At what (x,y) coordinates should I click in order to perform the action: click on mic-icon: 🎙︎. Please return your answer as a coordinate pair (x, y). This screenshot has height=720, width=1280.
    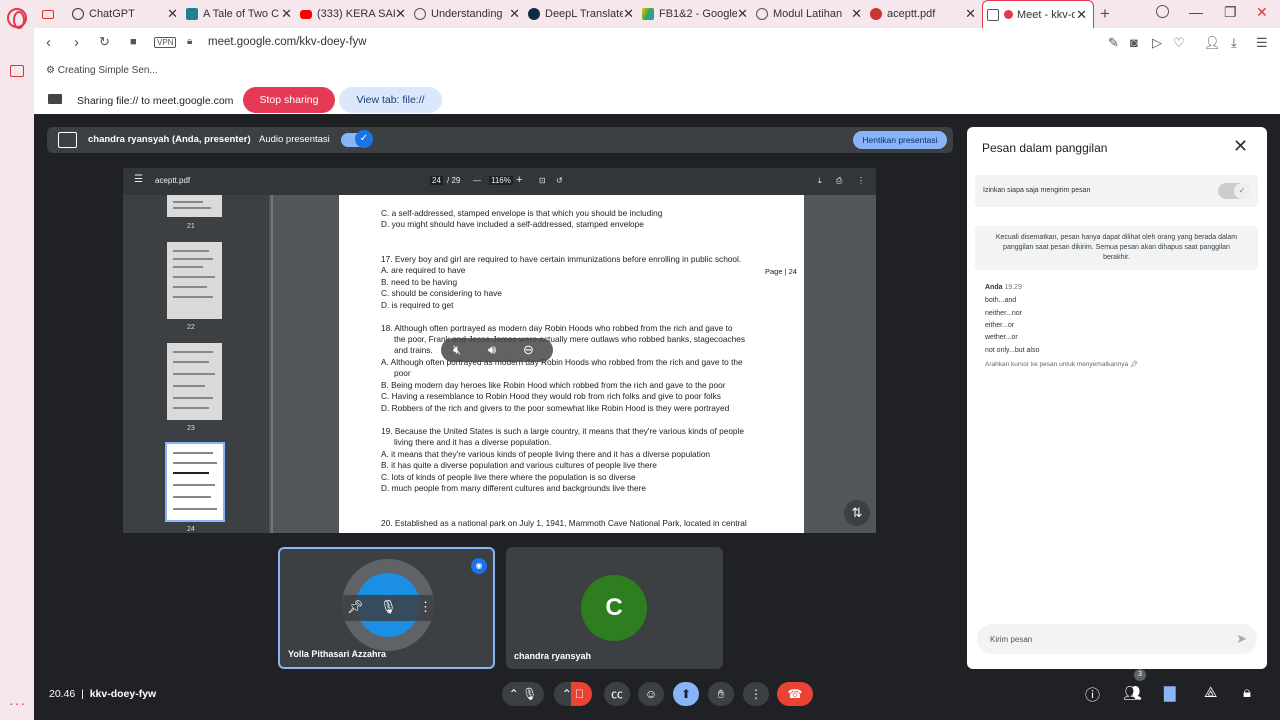
    Looking at the image, I should click on (388, 607).